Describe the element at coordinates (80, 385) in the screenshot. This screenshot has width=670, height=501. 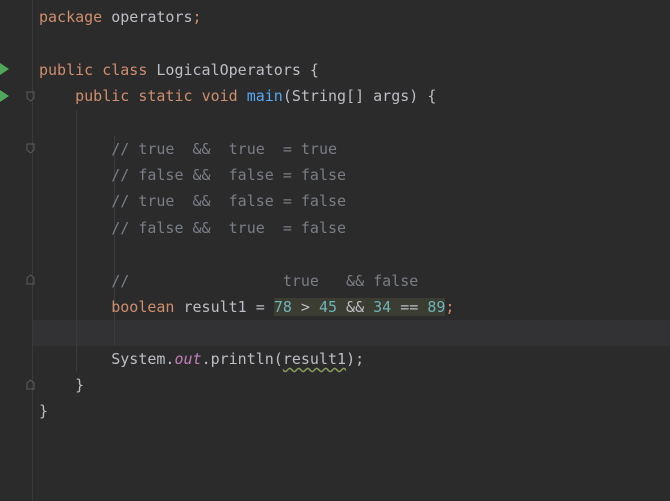
I see `code-line-close-method: }` at that location.